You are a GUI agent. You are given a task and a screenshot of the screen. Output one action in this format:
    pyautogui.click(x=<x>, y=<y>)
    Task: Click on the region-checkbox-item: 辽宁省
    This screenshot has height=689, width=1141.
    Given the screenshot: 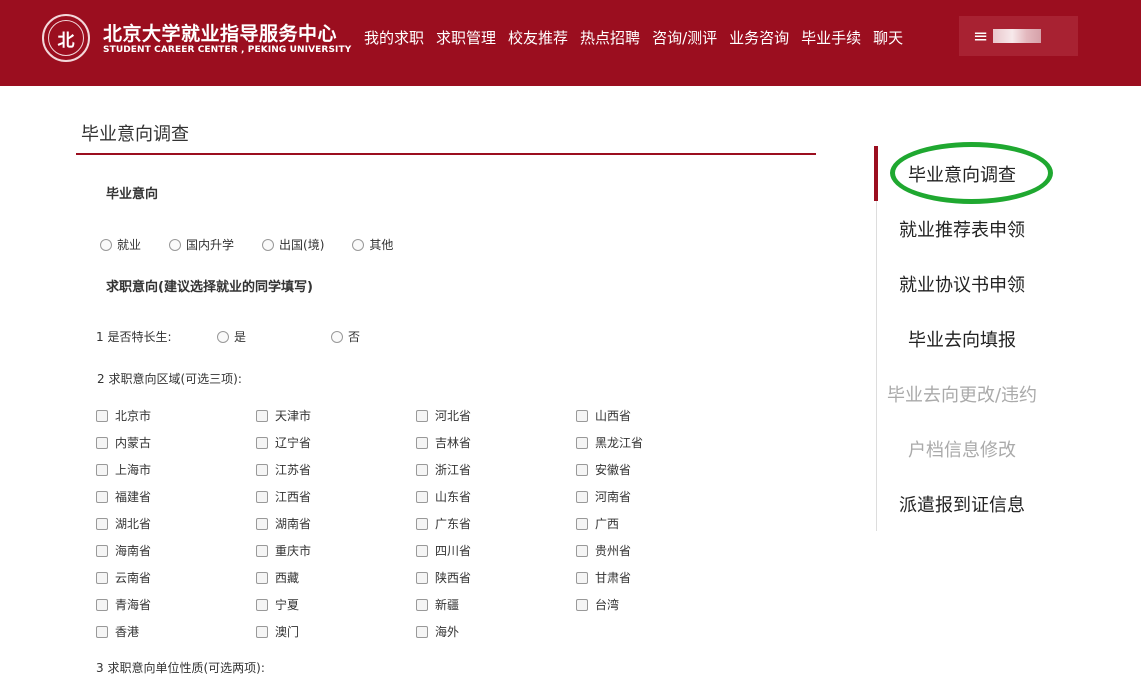 What is the action you would take?
    pyautogui.click(x=336, y=442)
    